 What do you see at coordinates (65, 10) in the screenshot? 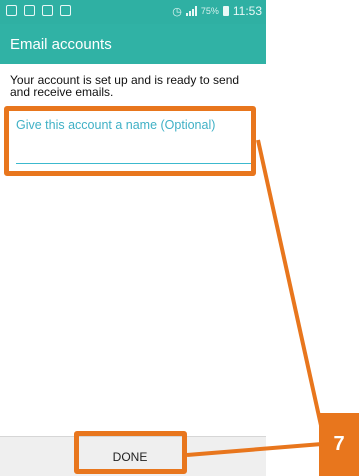
I see `sim-icon` at bounding box center [65, 10].